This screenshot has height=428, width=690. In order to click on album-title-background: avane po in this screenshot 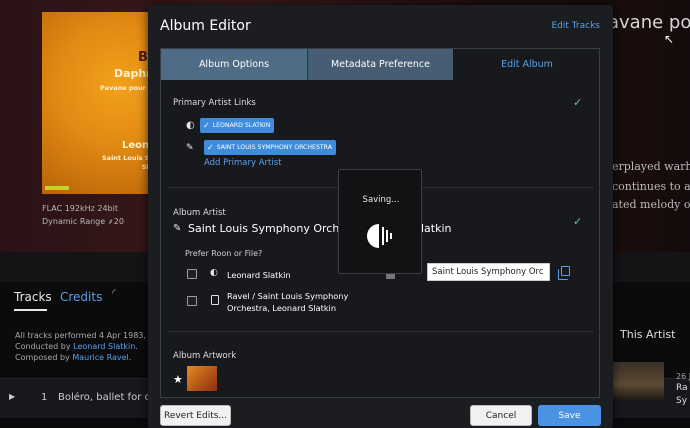, I will do `click(649, 22)`.